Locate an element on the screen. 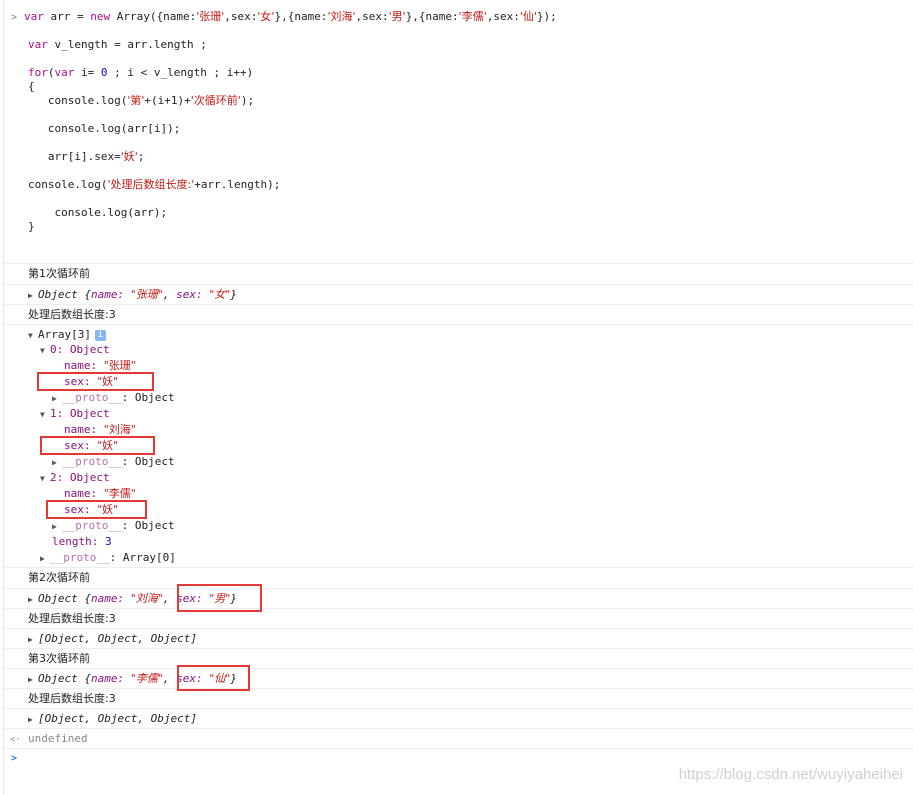  number-literal: 0 is located at coordinates (104, 72).